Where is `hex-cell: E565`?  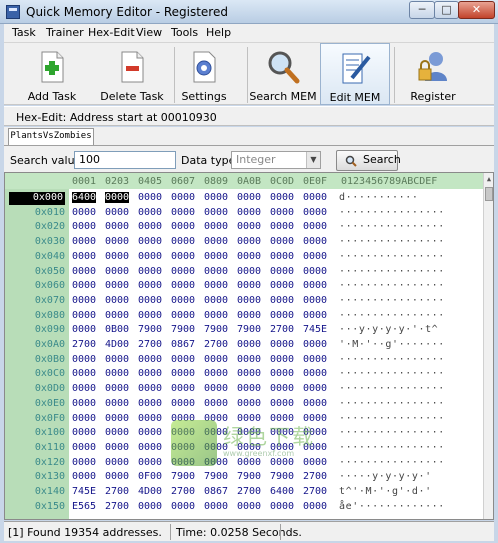
hex-cell: E565 is located at coordinates (84, 506).